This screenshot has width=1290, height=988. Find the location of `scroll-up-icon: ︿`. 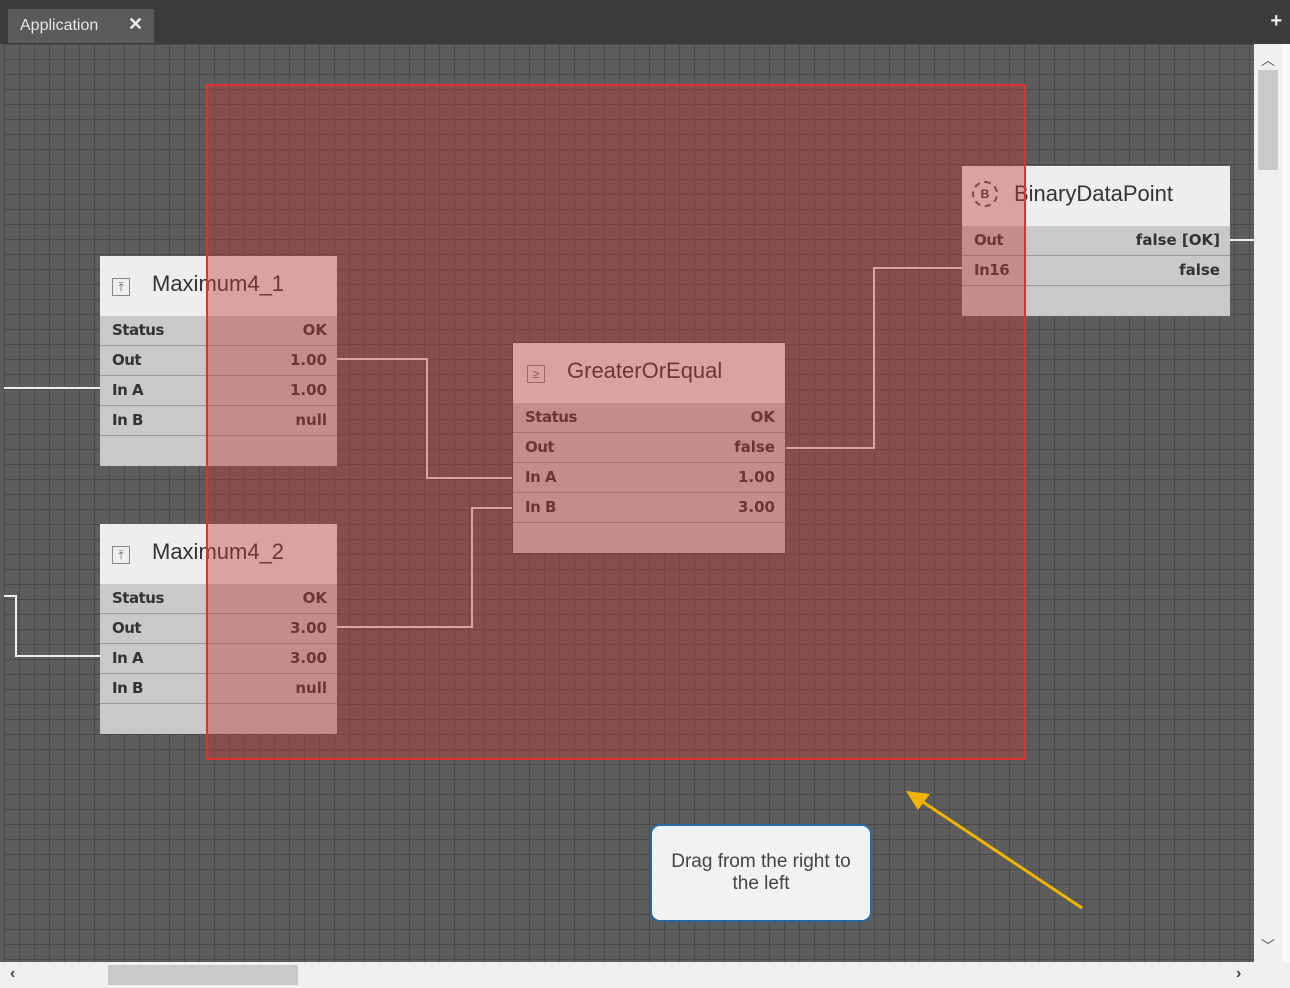

scroll-up-icon: ︿ is located at coordinates (1268, 60).